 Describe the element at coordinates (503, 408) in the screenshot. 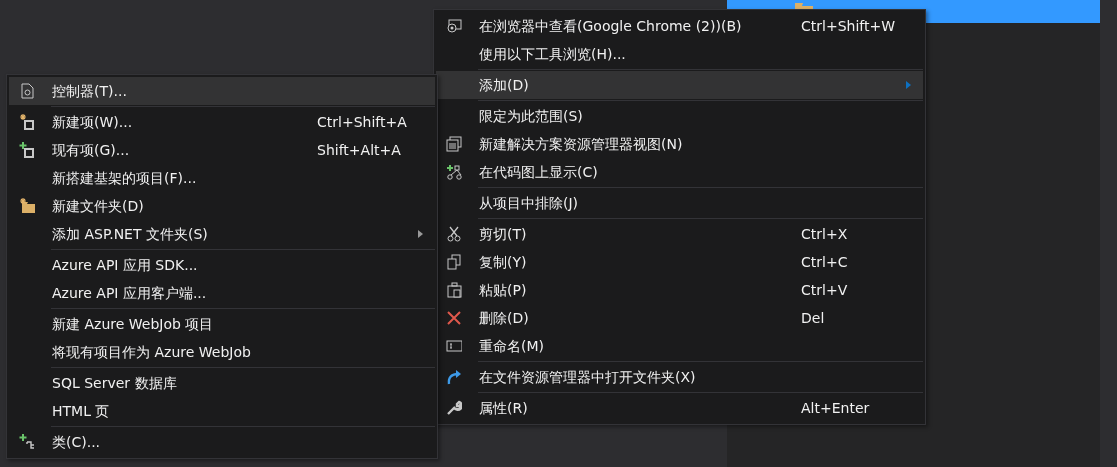

I see `menu-item-label: 属性(R)` at that location.